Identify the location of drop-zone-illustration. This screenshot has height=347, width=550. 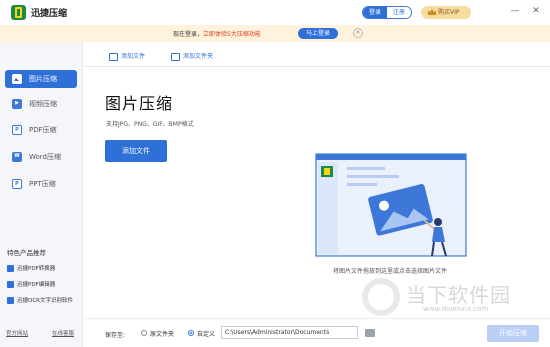
(390, 205).